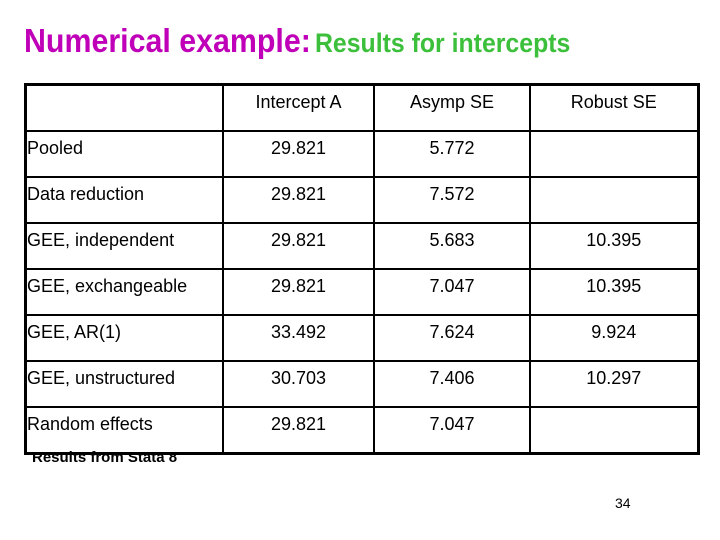  I want to click on table-row: GEE, exchangeable 29.821 7.047 10.395, so click(361, 292).